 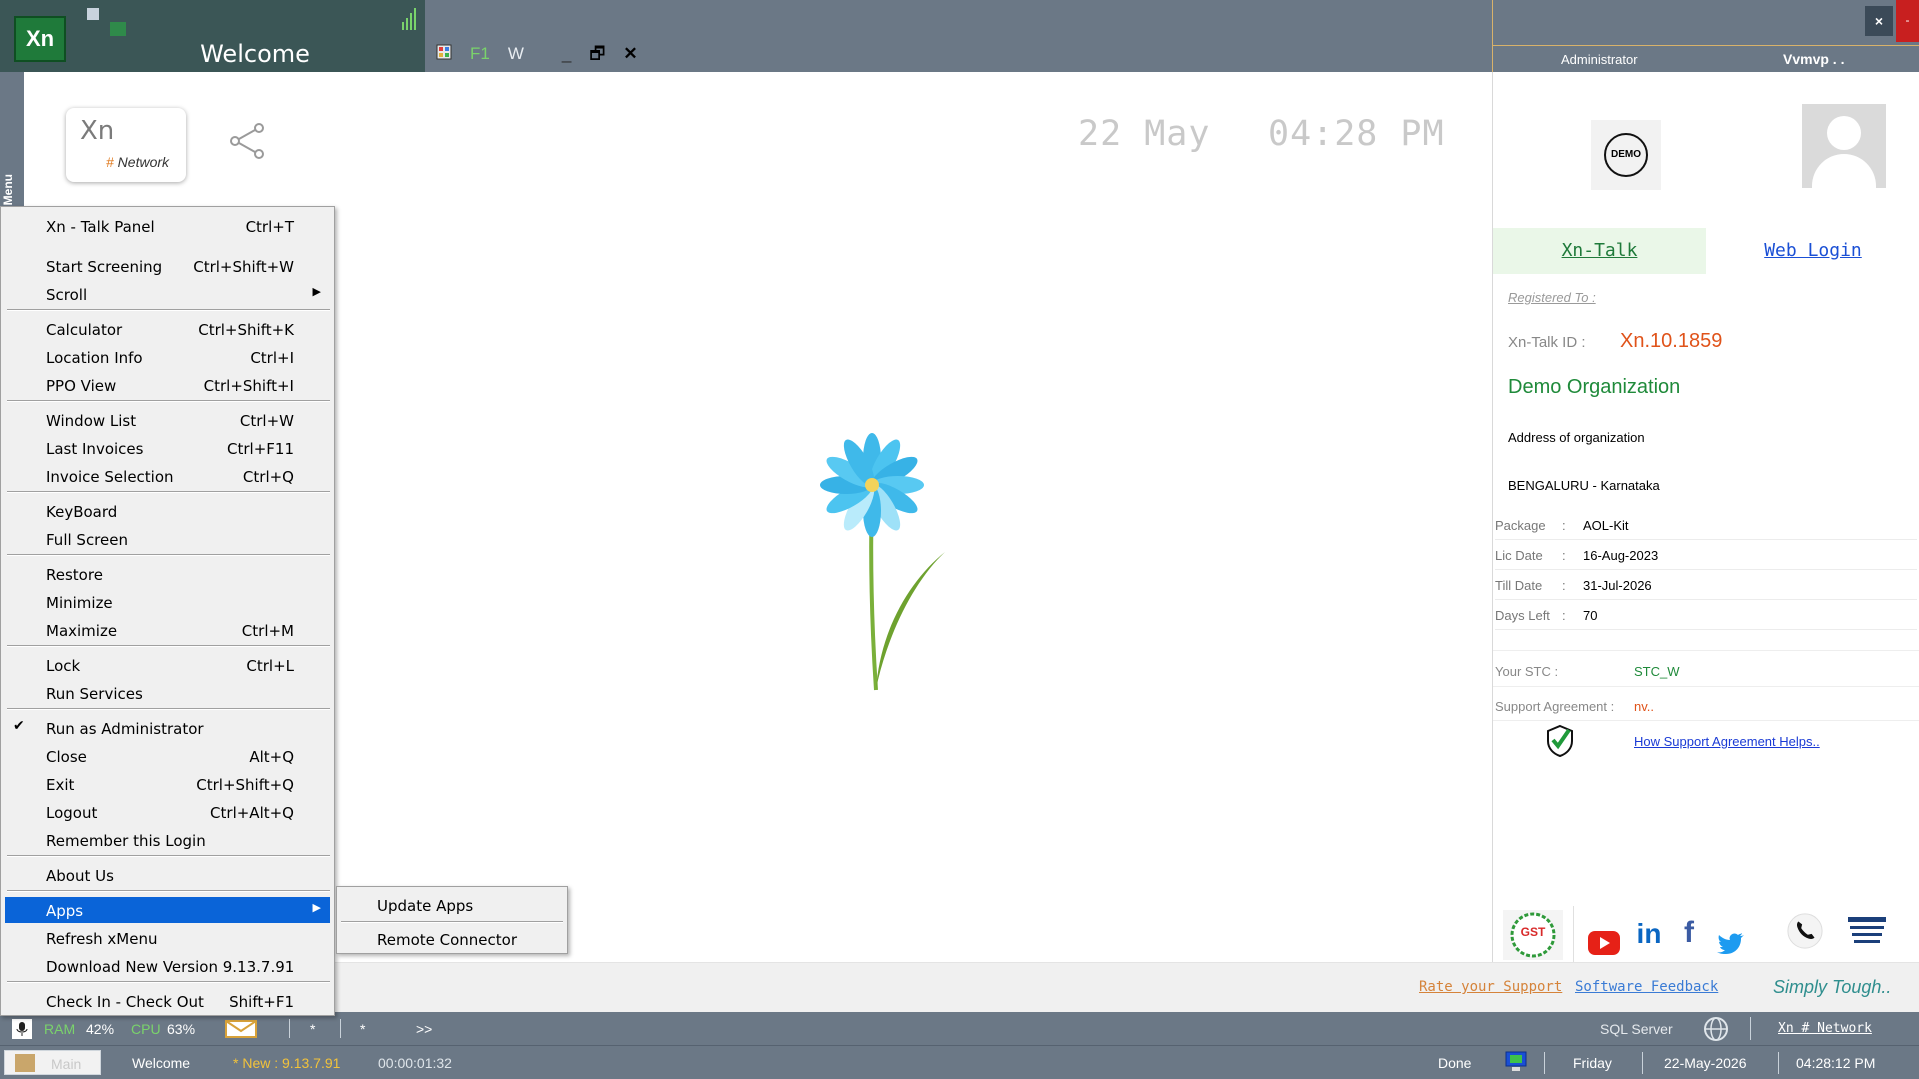 What do you see at coordinates (1879, 21) in the screenshot?
I see `panel-close-button: ×` at bounding box center [1879, 21].